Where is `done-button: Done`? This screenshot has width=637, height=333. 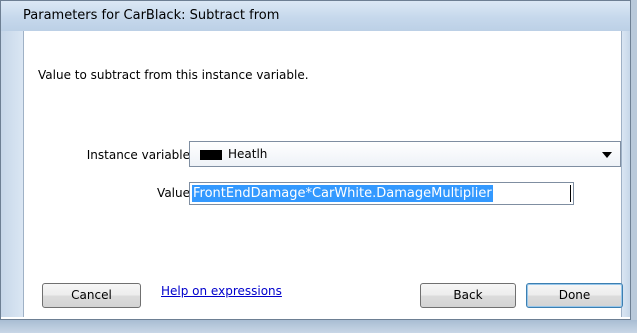
done-button: Done is located at coordinates (574, 295).